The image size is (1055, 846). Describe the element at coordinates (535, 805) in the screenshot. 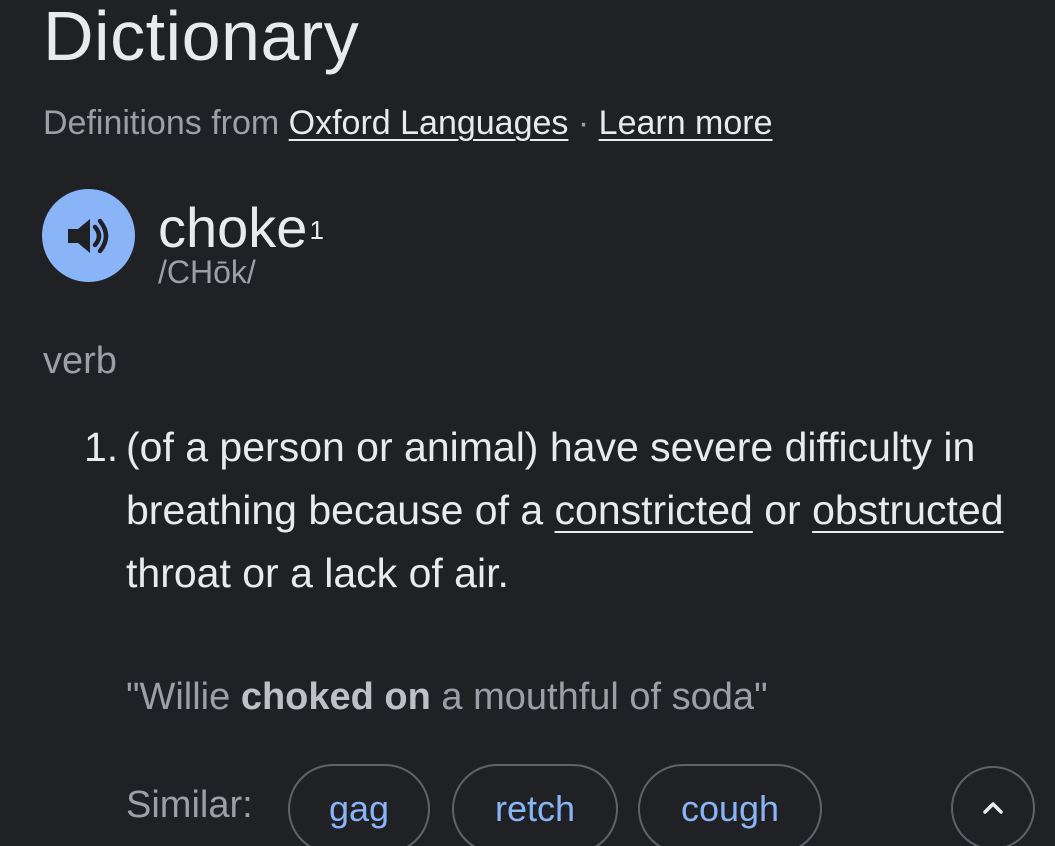

I see `similar-chip-retch: retch` at that location.